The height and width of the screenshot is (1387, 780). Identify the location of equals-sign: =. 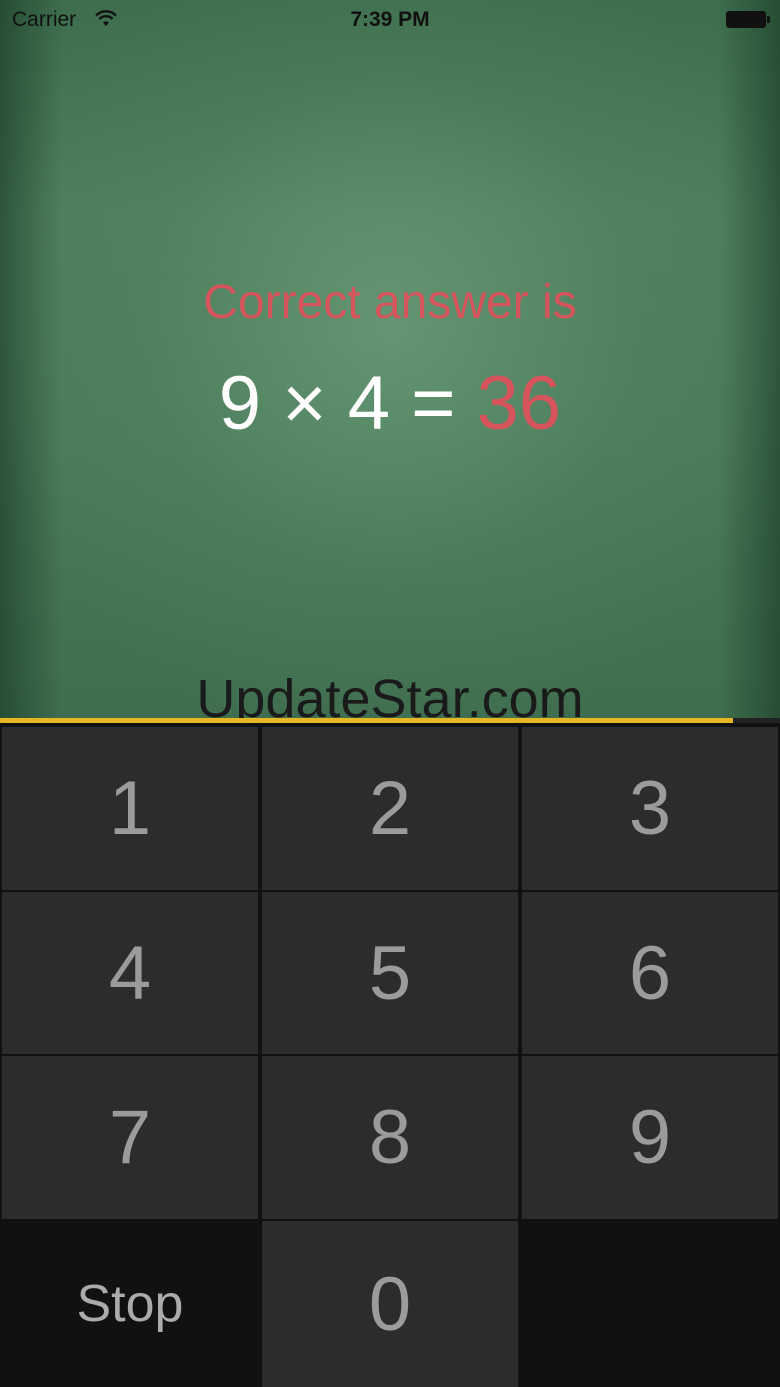
(433, 403).